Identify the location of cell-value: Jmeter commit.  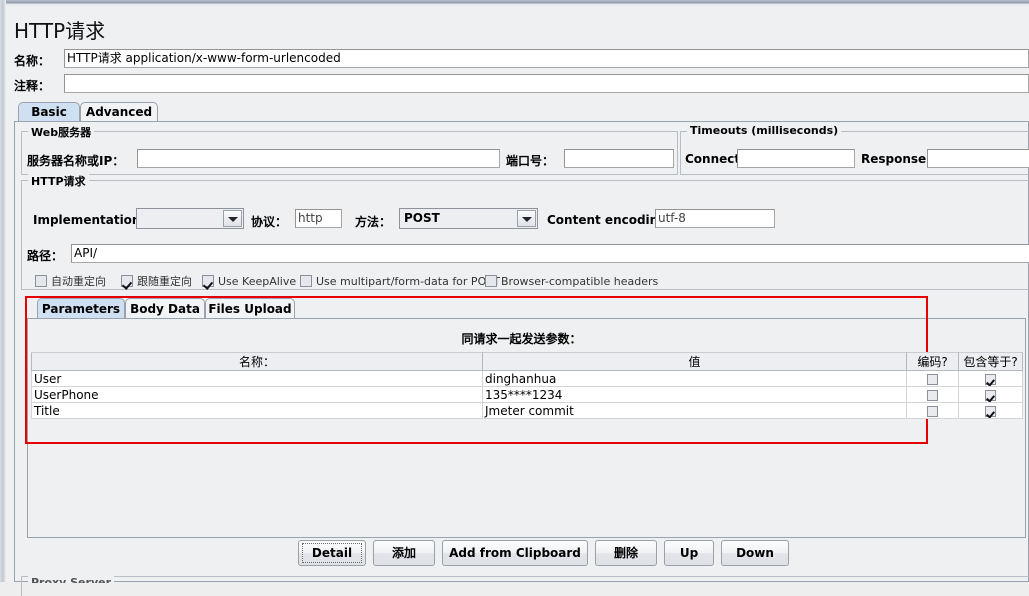
(694, 410).